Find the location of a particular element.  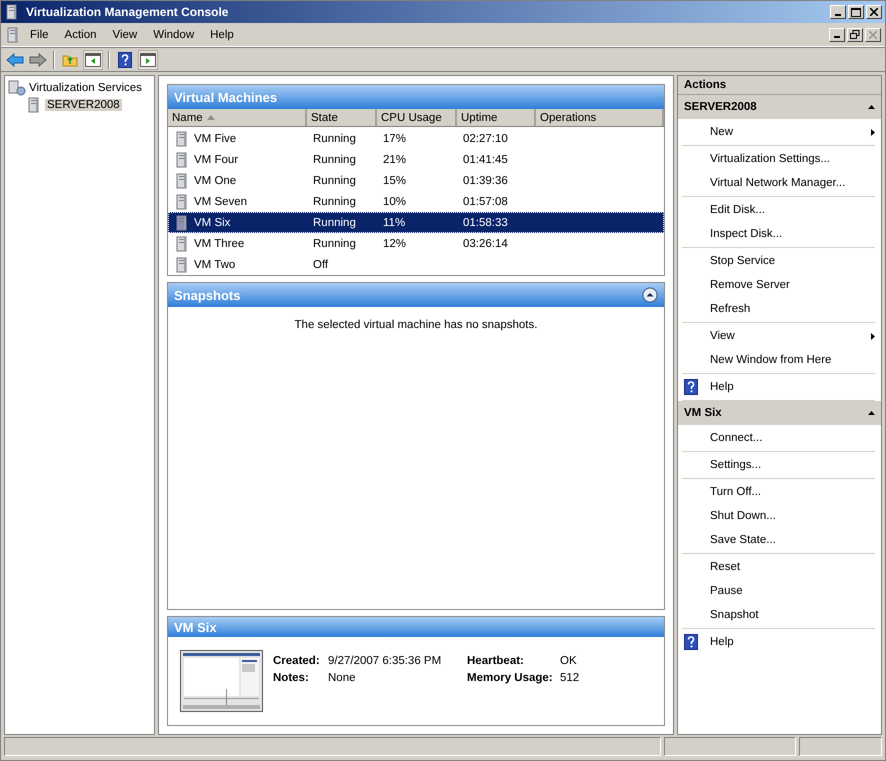

uptime-cell-text: 03:26:14 is located at coordinates (485, 244).